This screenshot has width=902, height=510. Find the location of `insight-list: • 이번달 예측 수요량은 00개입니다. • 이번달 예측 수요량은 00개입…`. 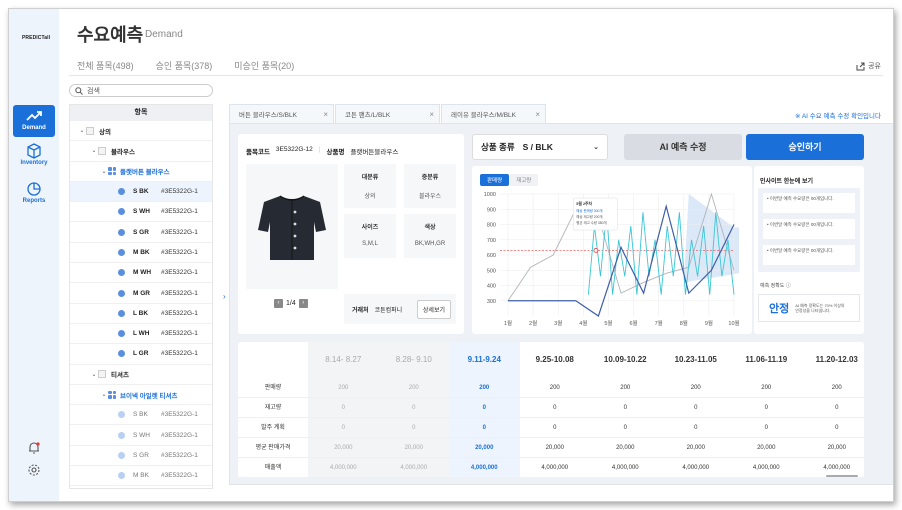

insight-list: • 이번달 예측 수요량은 00개입니다. • 이번달 예측 수요량은 00개입… is located at coordinates (809, 230).